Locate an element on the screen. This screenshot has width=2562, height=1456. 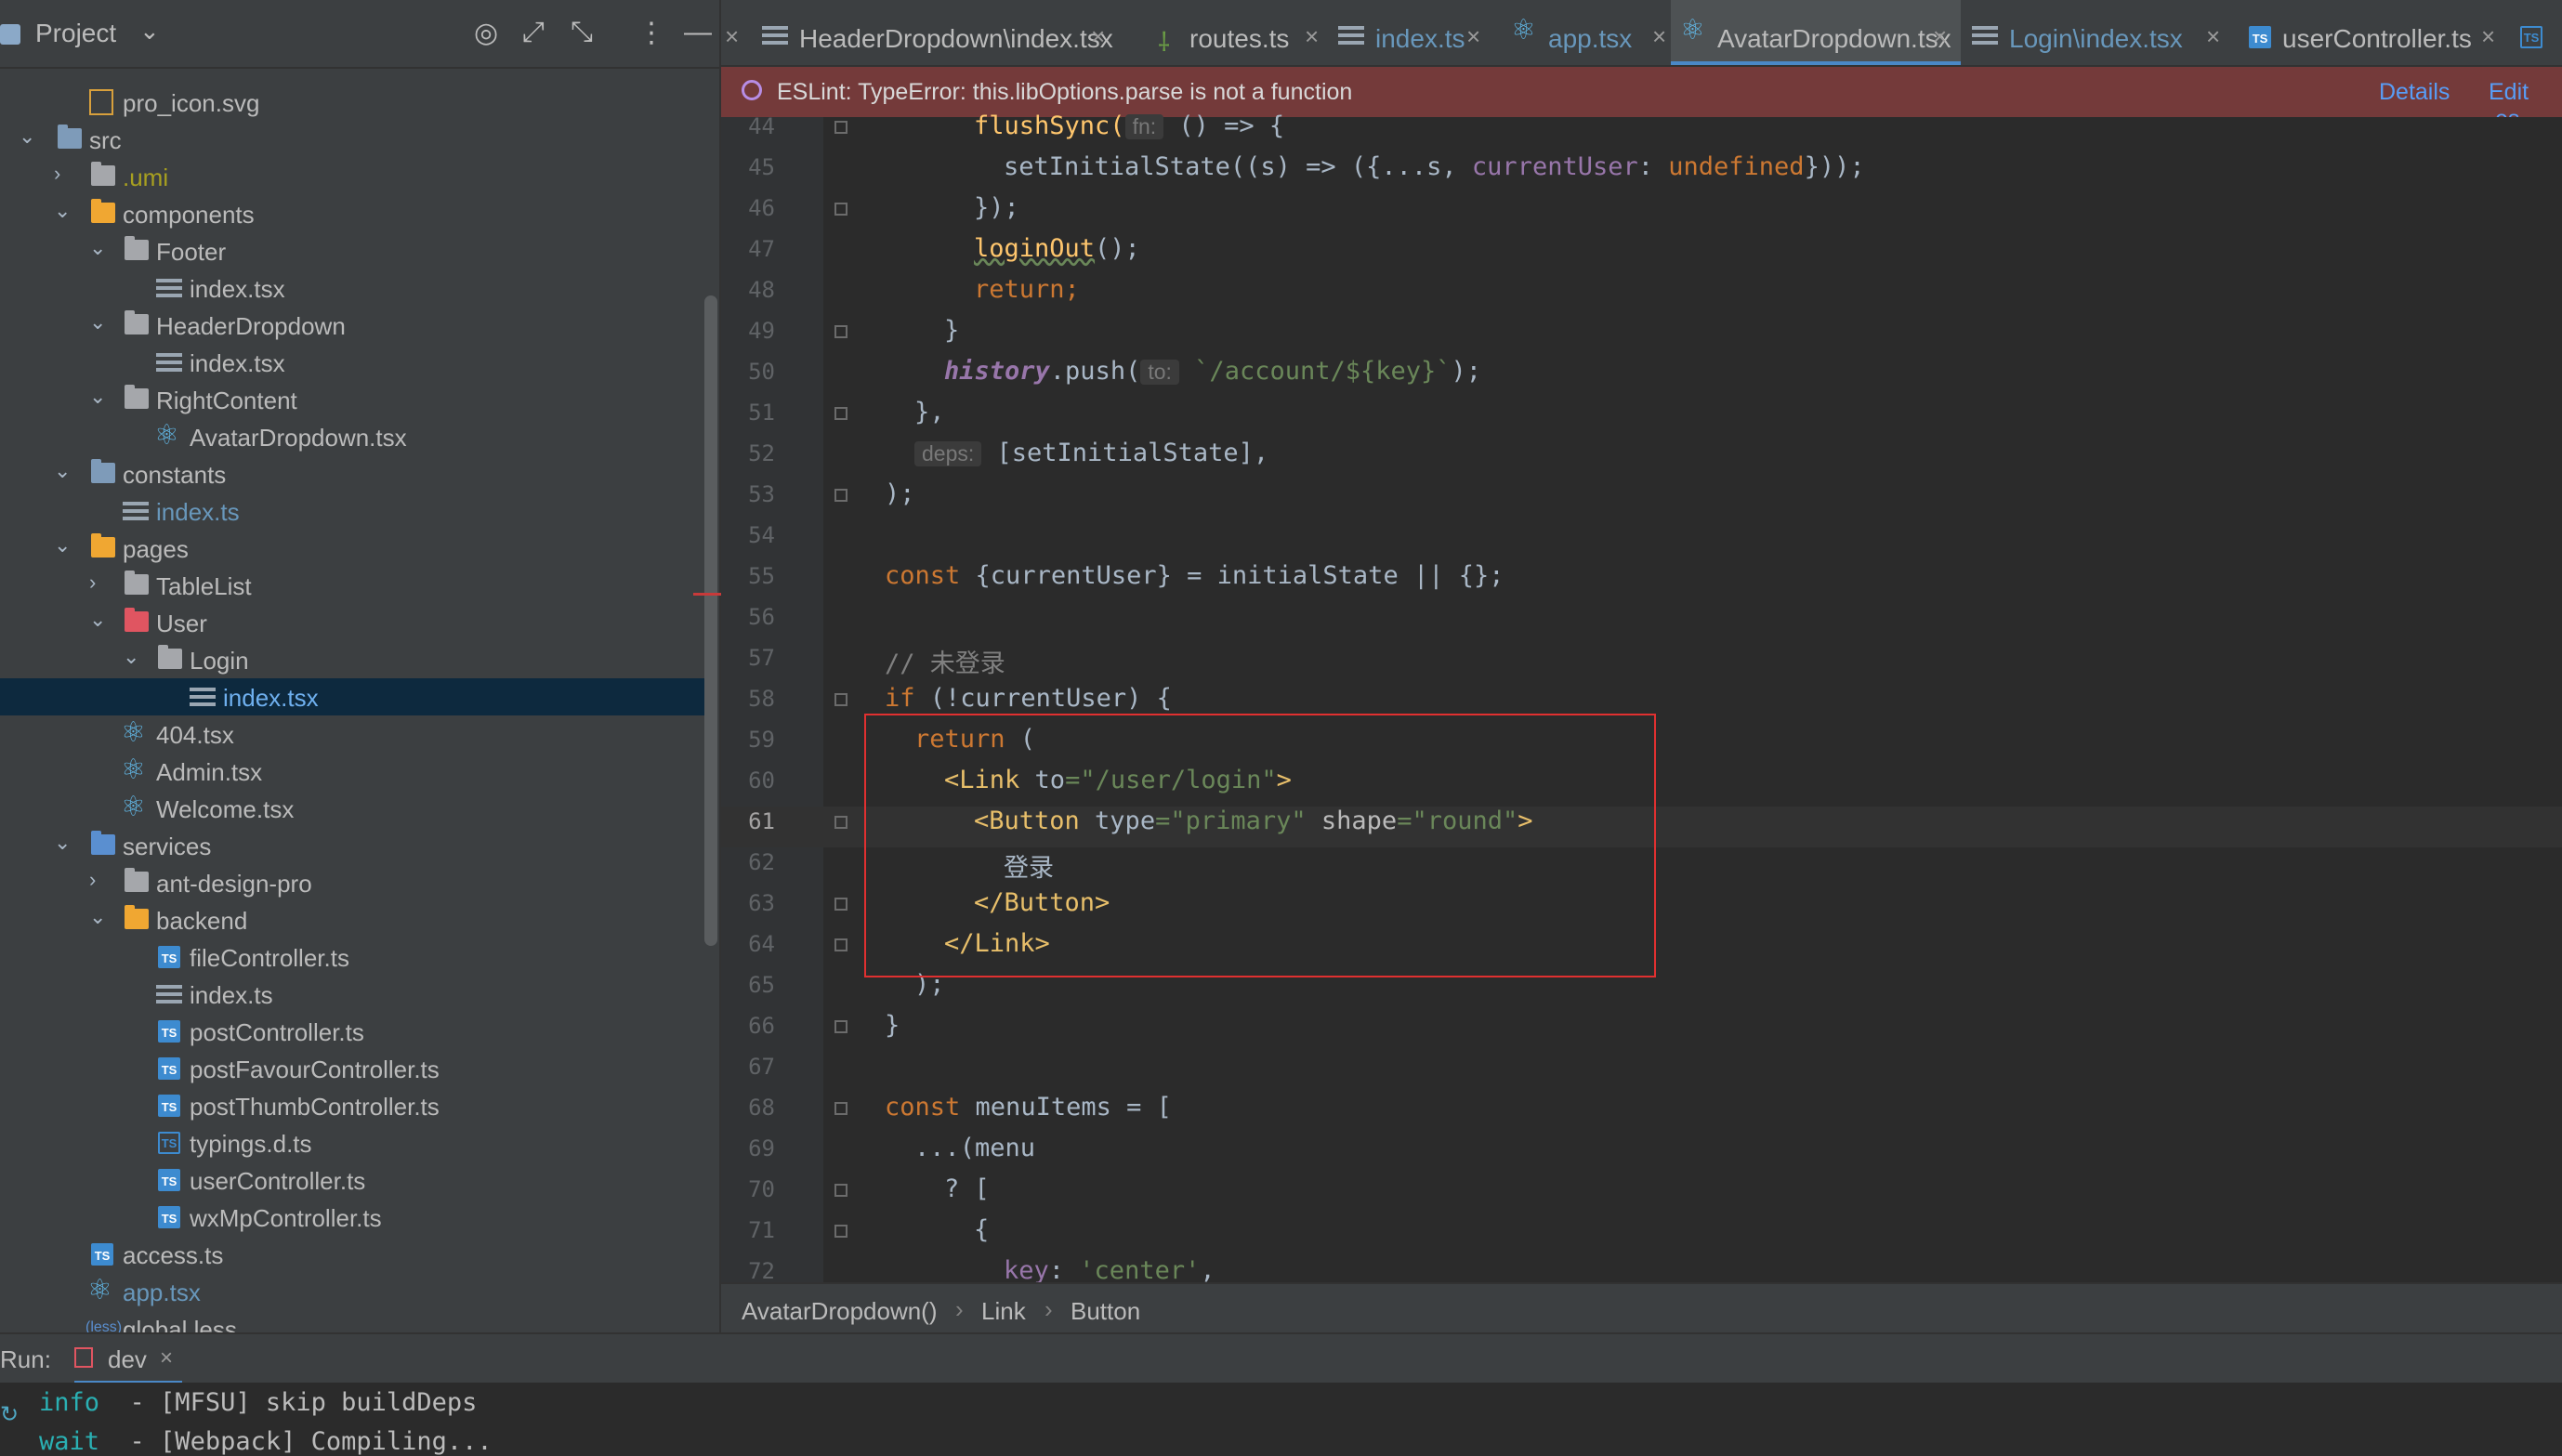
expand-all-icon: ⤢ is located at coordinates (533, 32).